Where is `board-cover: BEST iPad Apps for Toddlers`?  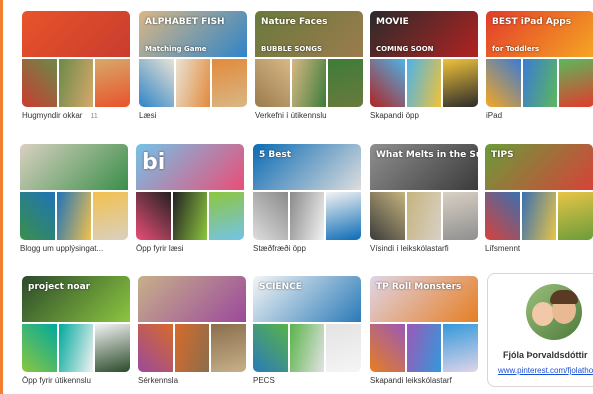
board-cover: BEST iPad Apps for Toddlers is located at coordinates (539, 59).